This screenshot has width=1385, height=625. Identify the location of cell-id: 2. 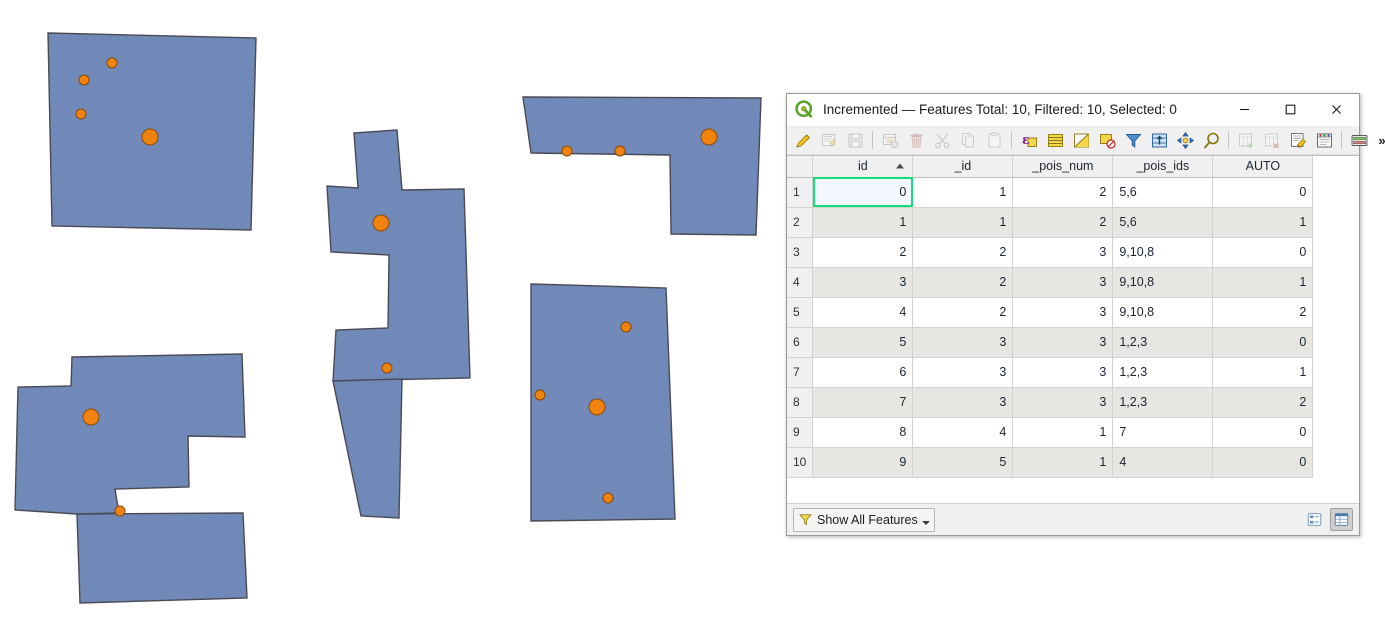
(863, 252).